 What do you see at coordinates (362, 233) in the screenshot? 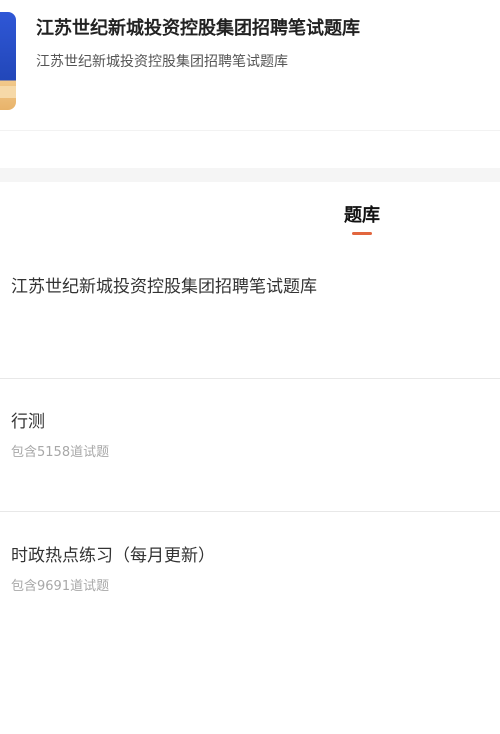
I see `tab-active-indicator` at bounding box center [362, 233].